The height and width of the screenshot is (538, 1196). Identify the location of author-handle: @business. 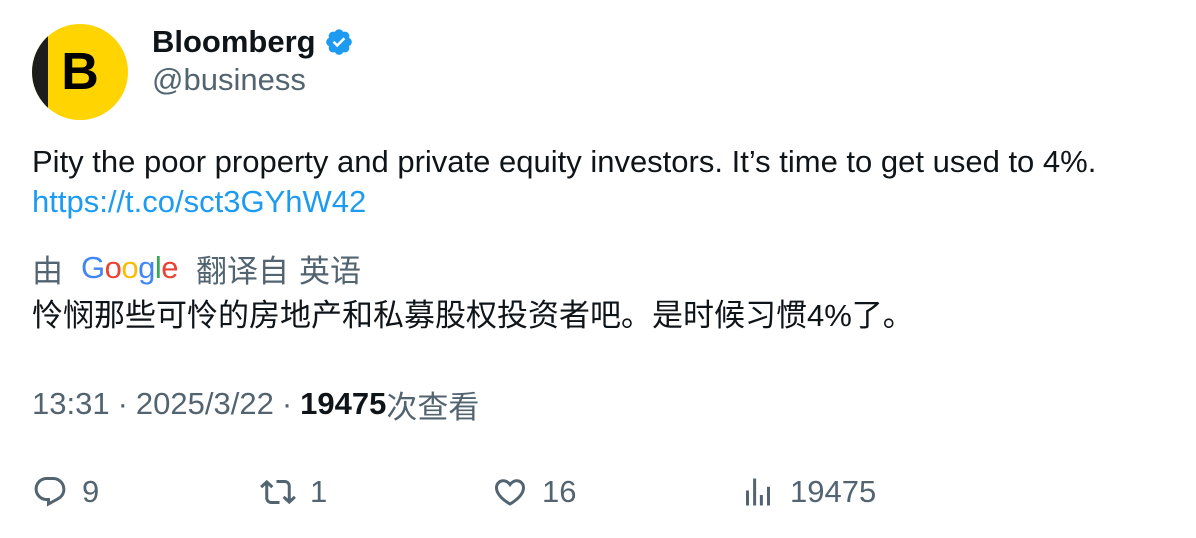
(229, 80).